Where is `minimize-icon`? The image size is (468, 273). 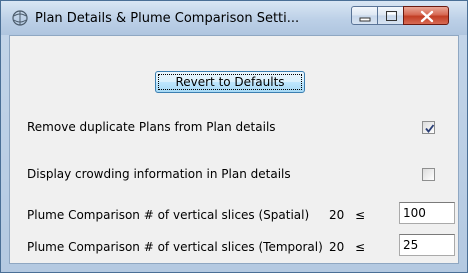 minimize-icon is located at coordinates (365, 19).